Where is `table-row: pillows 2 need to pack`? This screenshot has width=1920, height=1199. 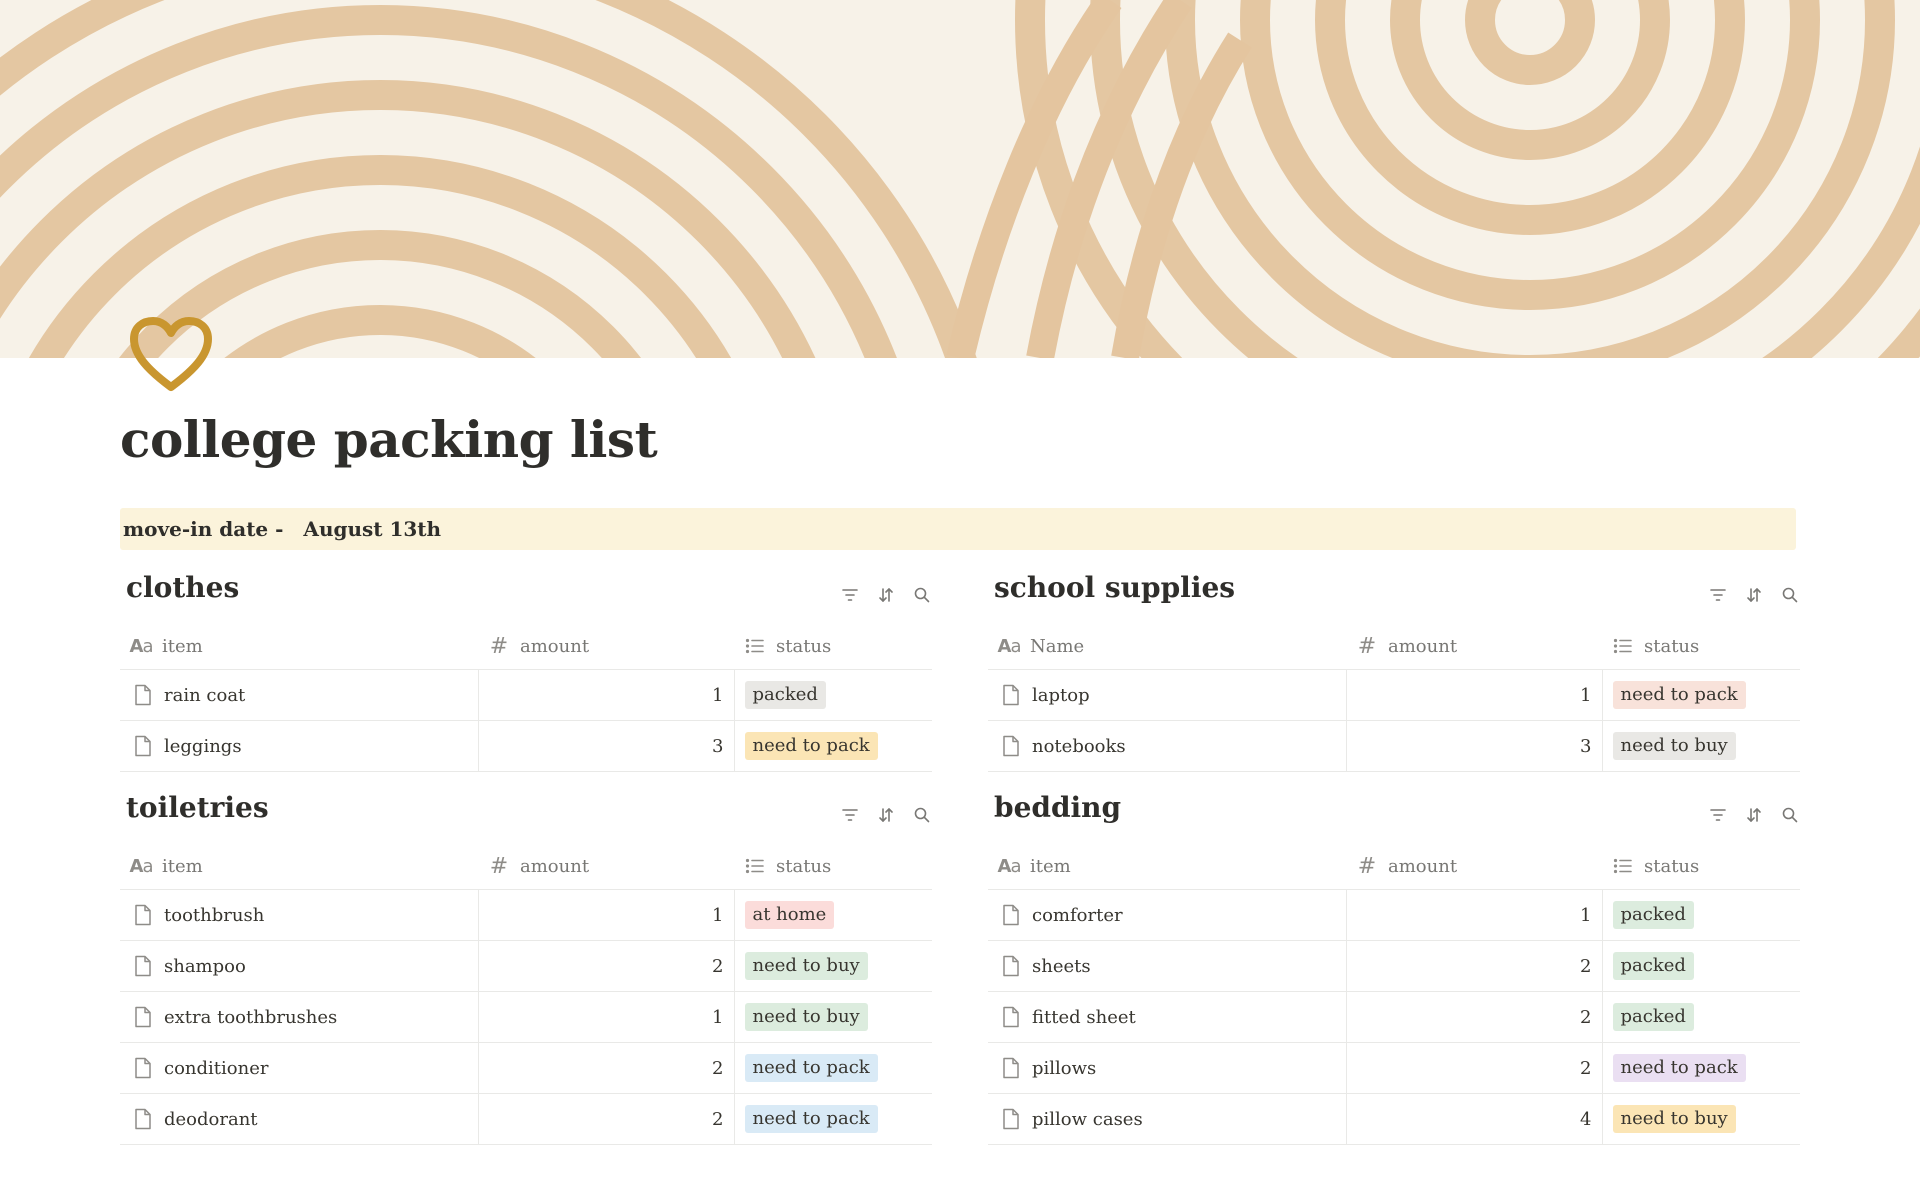 table-row: pillows 2 need to pack is located at coordinates (1394, 1068).